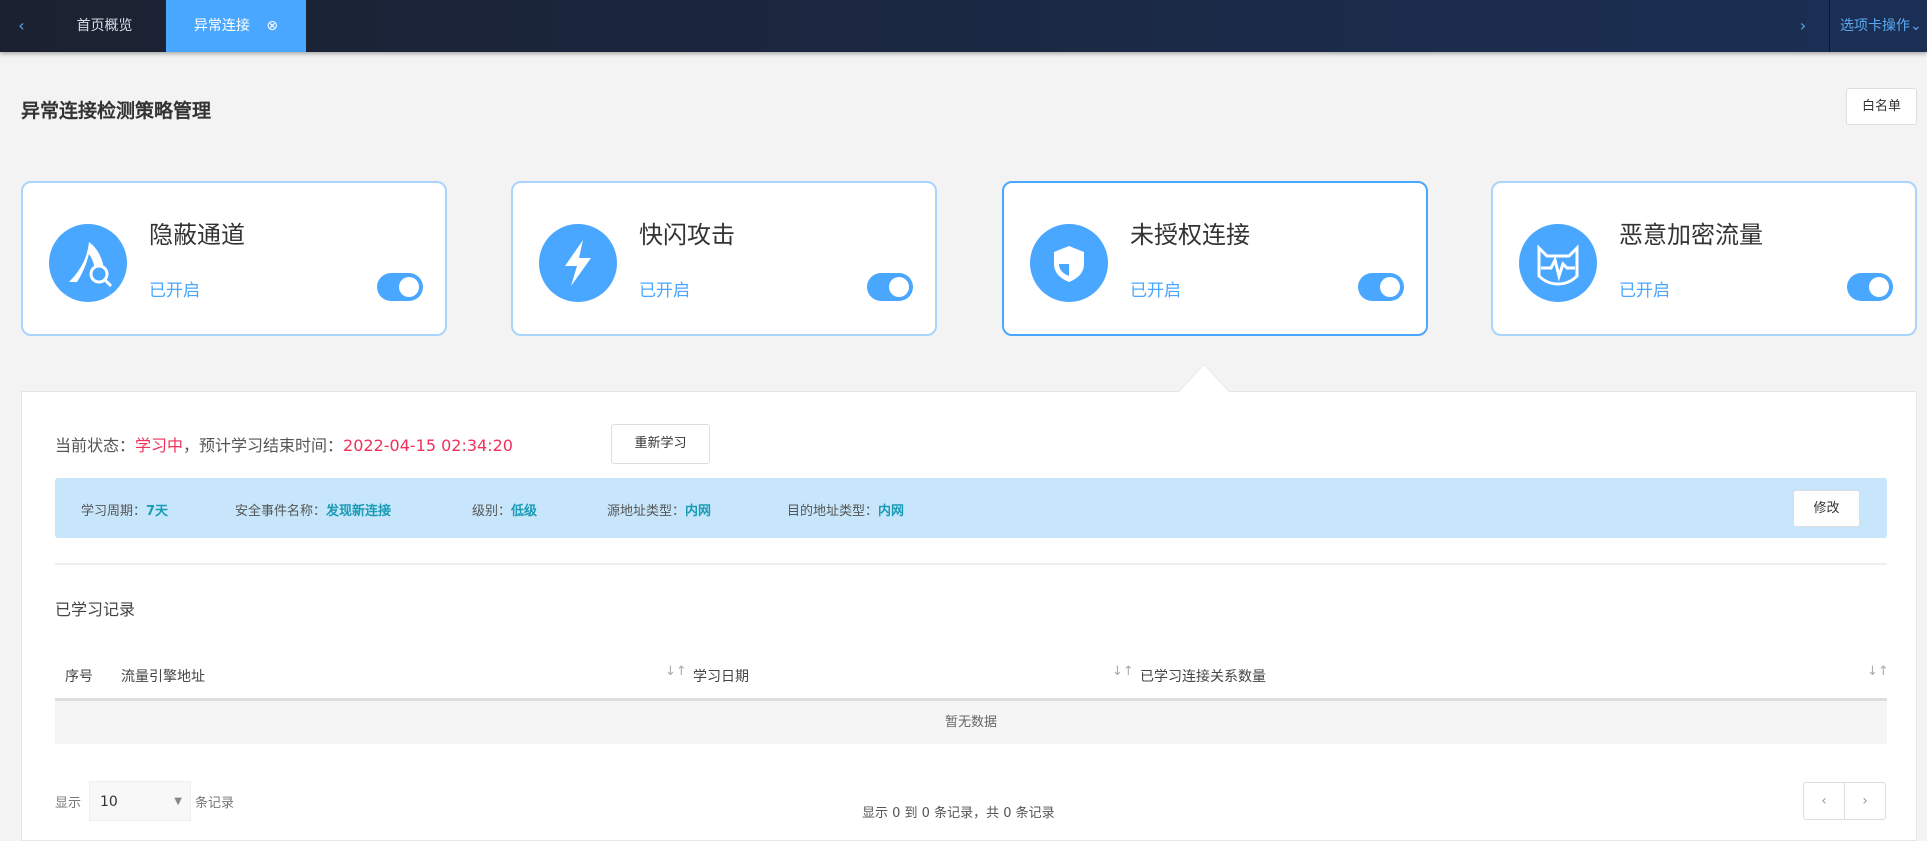  Describe the element at coordinates (660, 444) in the screenshot. I see `relearn-button: 重新学习` at that location.